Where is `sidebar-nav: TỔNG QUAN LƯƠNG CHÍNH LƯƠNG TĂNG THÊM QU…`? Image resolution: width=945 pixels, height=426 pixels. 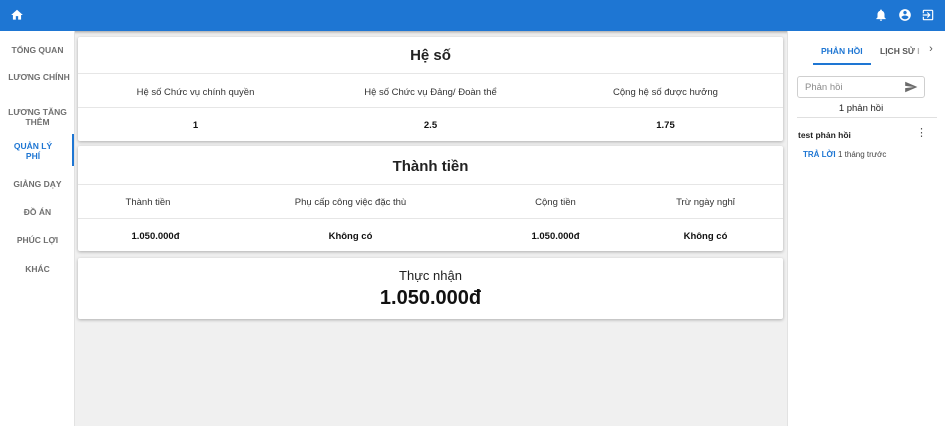 sidebar-nav: TỔNG QUAN LƯƠNG CHÍNH LƯƠNG TĂNG THÊM QU… is located at coordinates (37, 228).